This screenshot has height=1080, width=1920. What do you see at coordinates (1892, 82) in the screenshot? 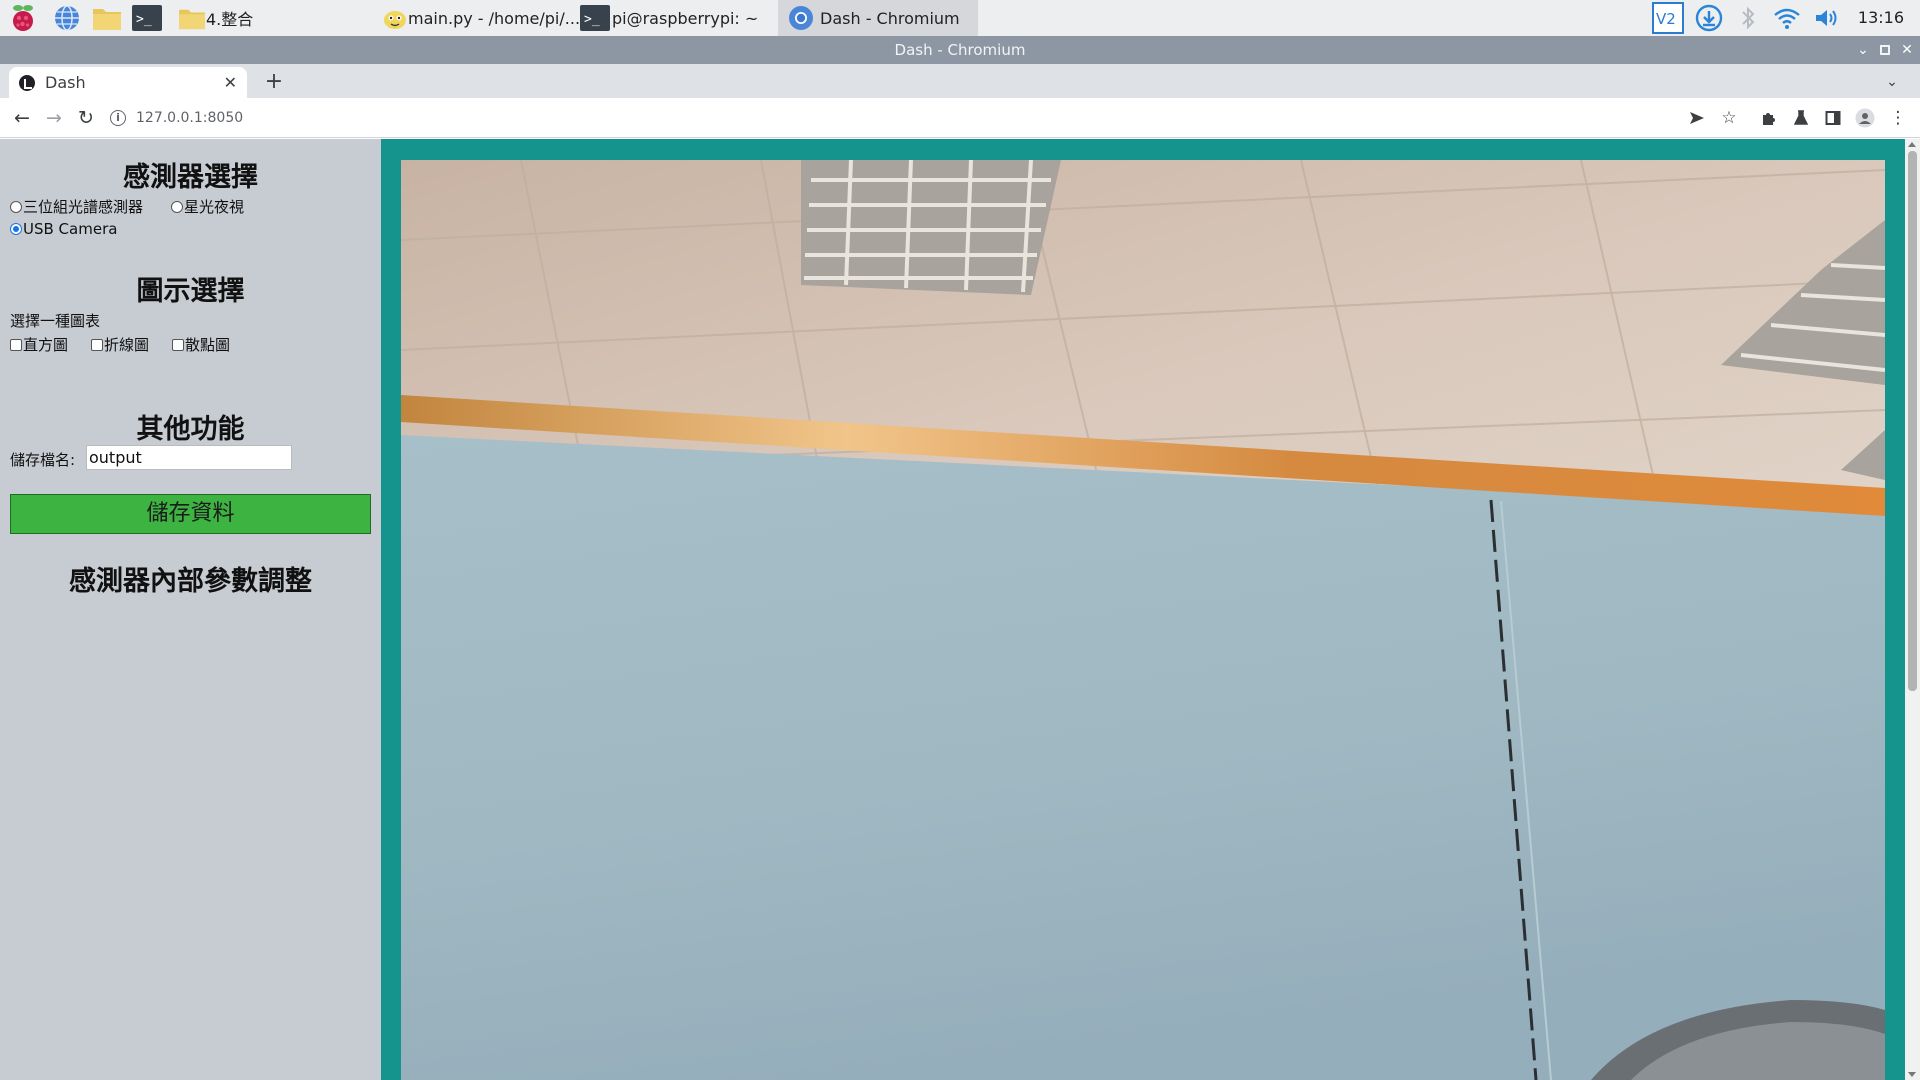
I see `tab-search-icon: ⌄` at bounding box center [1892, 82].